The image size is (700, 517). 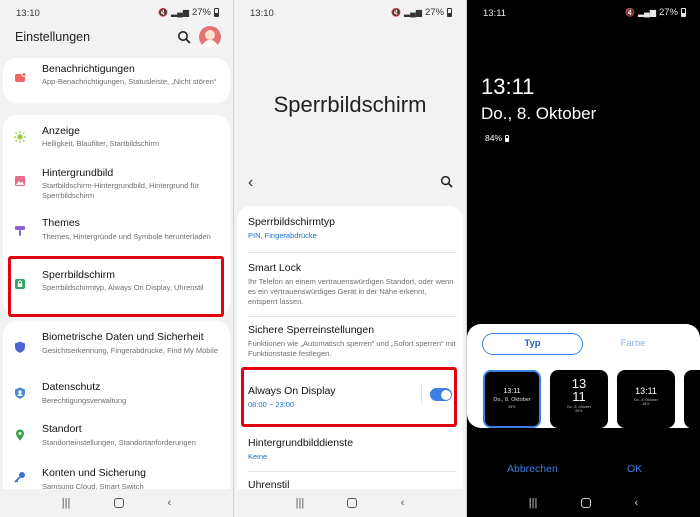 What do you see at coordinates (71, 387) in the screenshot?
I see `settings-item-title: Datenschutz` at bounding box center [71, 387].